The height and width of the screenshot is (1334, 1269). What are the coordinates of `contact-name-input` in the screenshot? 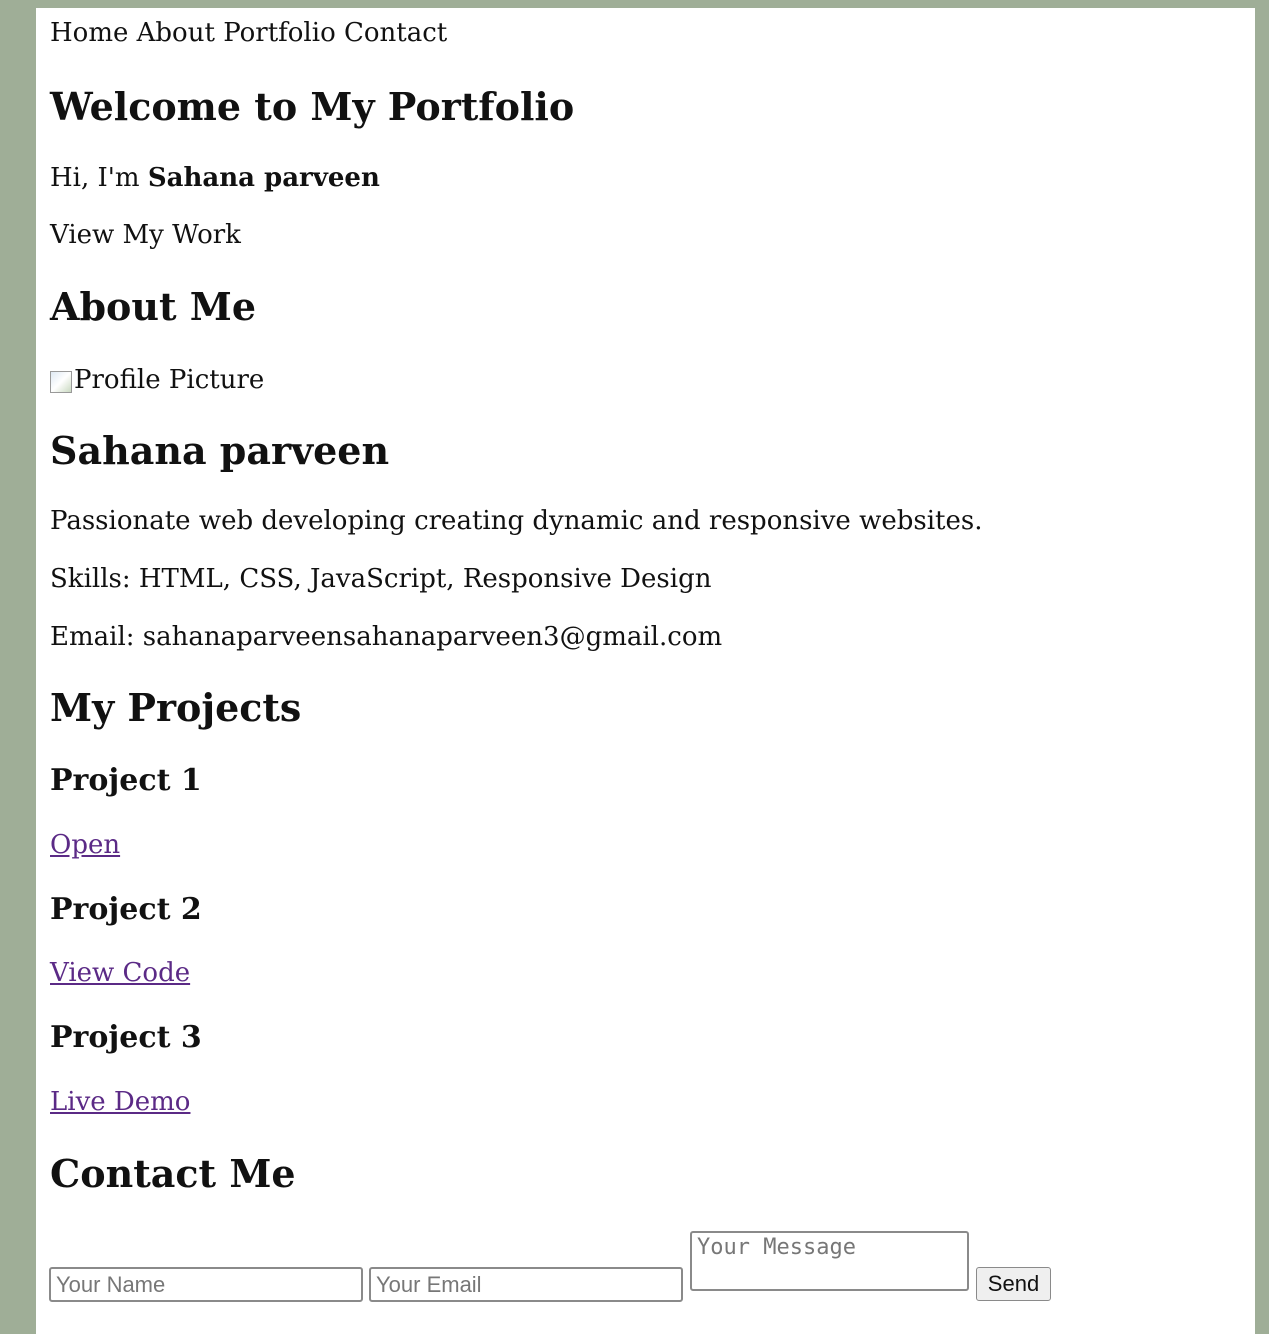 It's located at (206, 1284).